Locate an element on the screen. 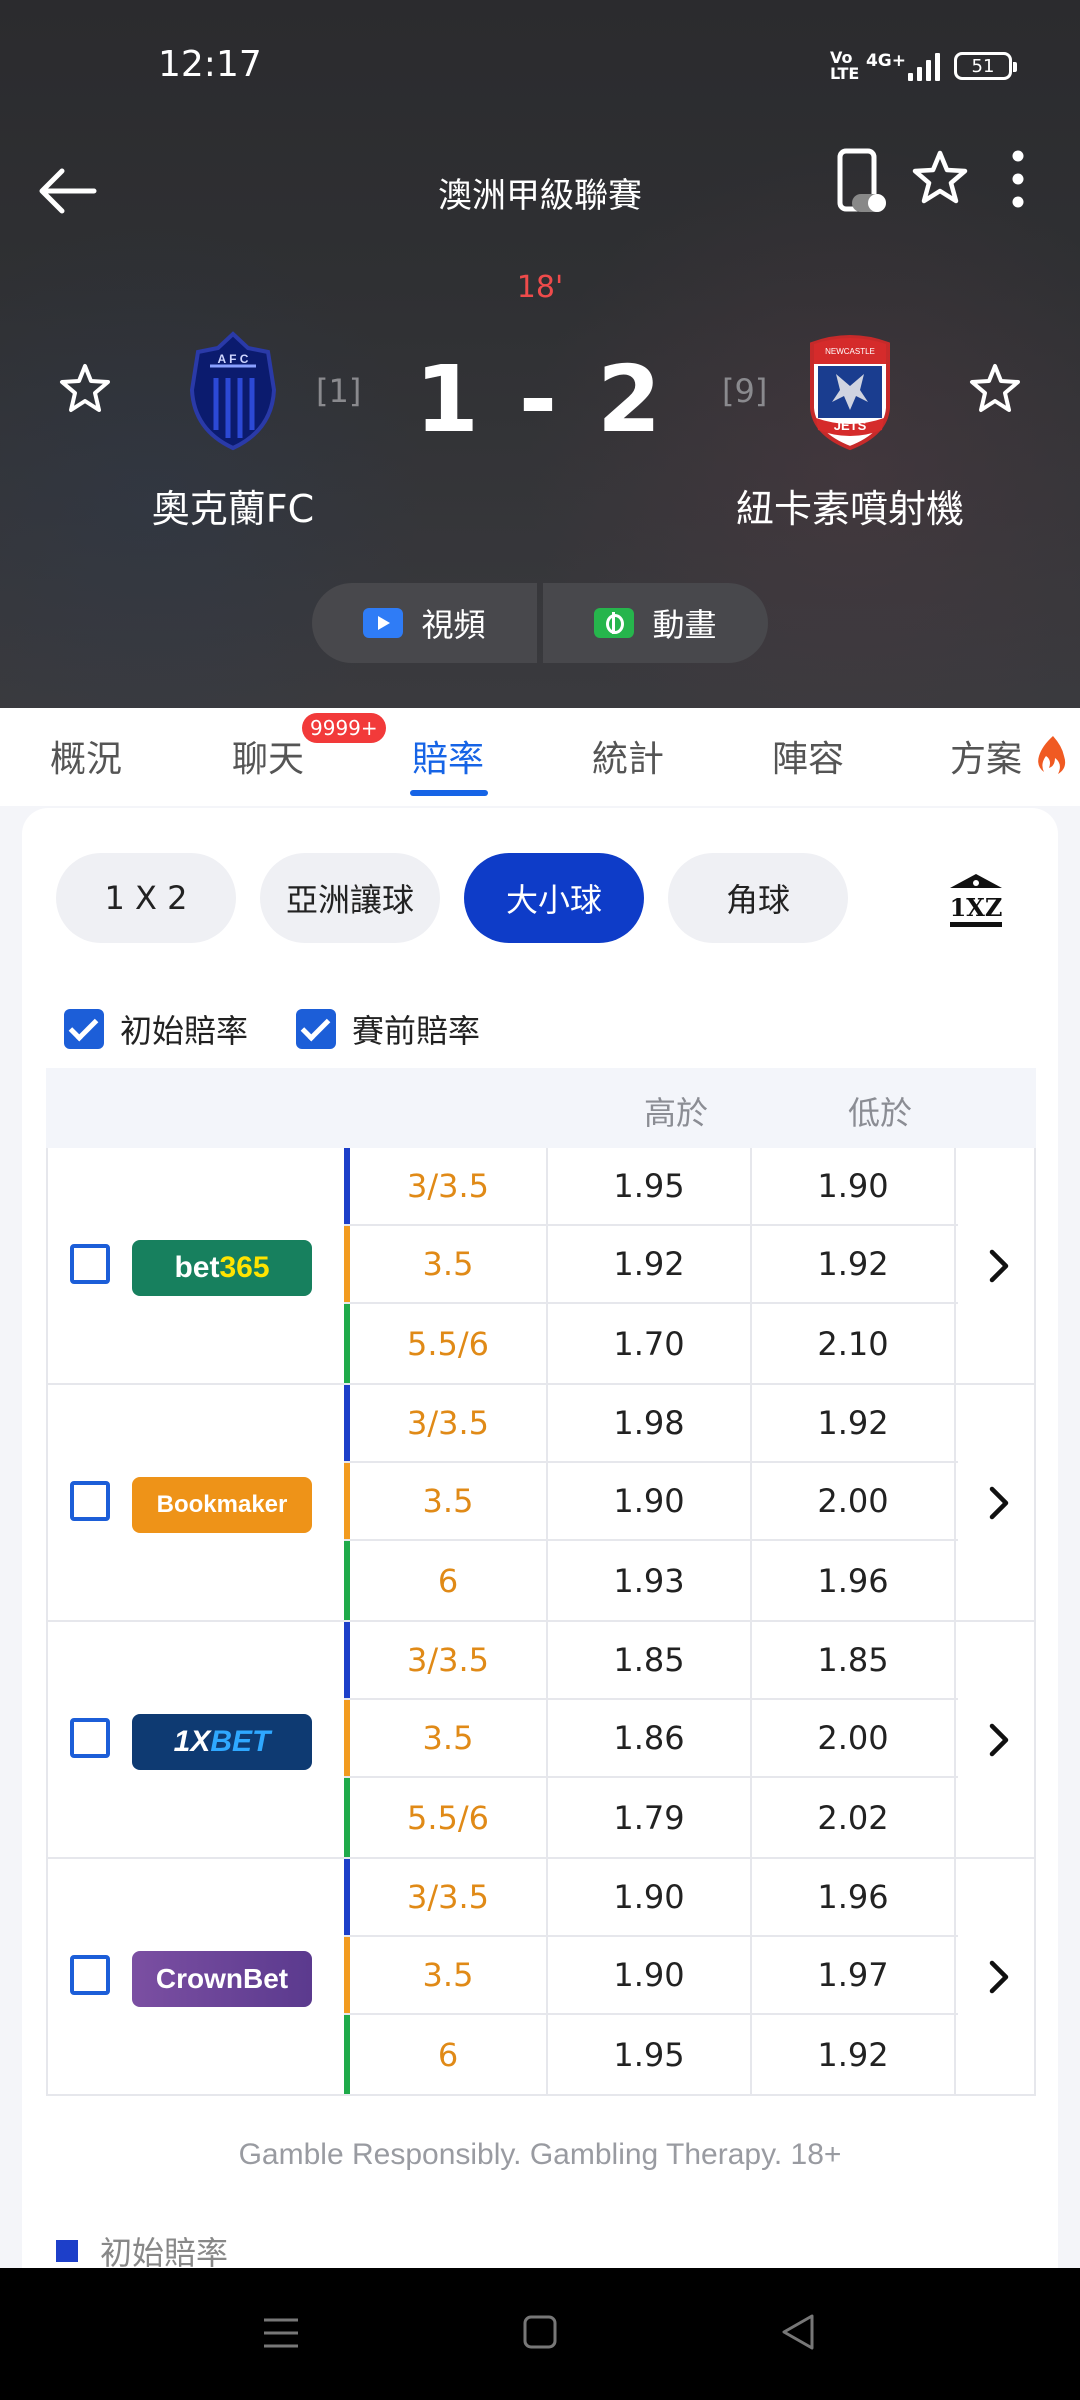  tab-overview: 概況 is located at coordinates (86, 756).